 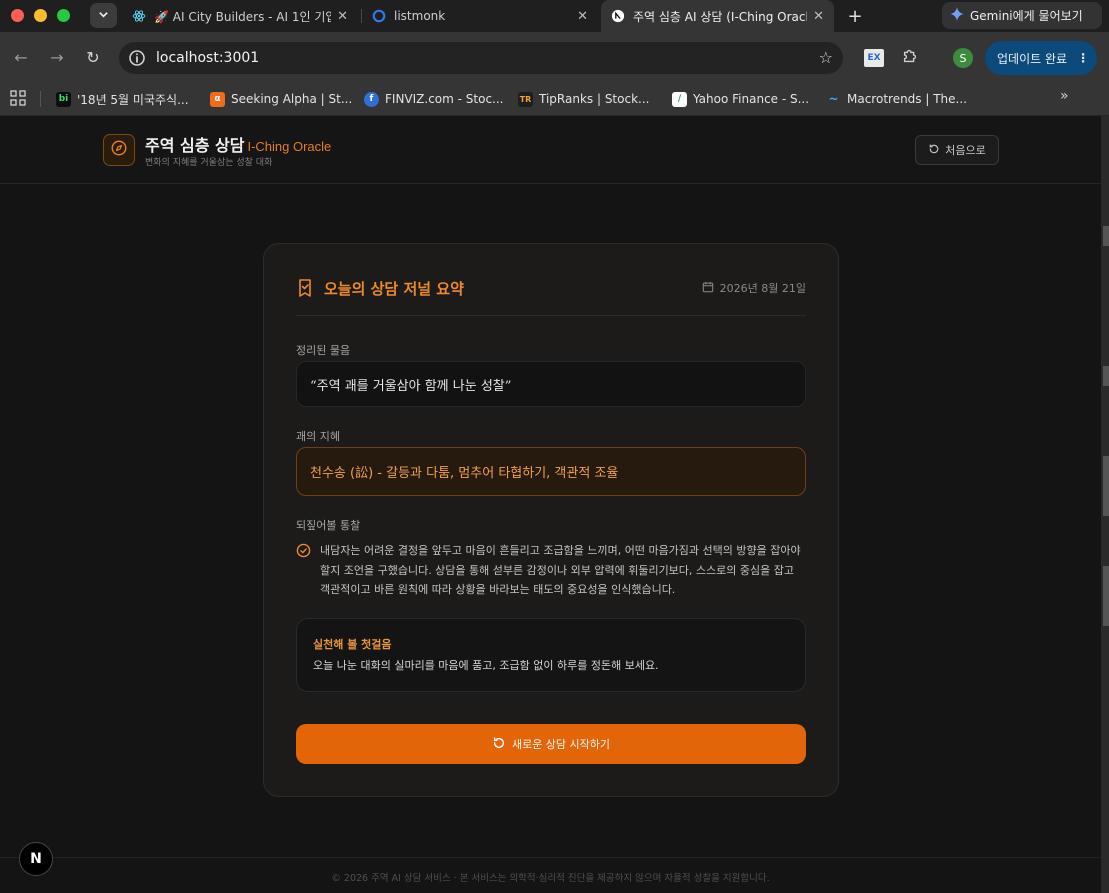 What do you see at coordinates (318, 436) in the screenshot?
I see `wisdom-label: 괘의 지혜` at bounding box center [318, 436].